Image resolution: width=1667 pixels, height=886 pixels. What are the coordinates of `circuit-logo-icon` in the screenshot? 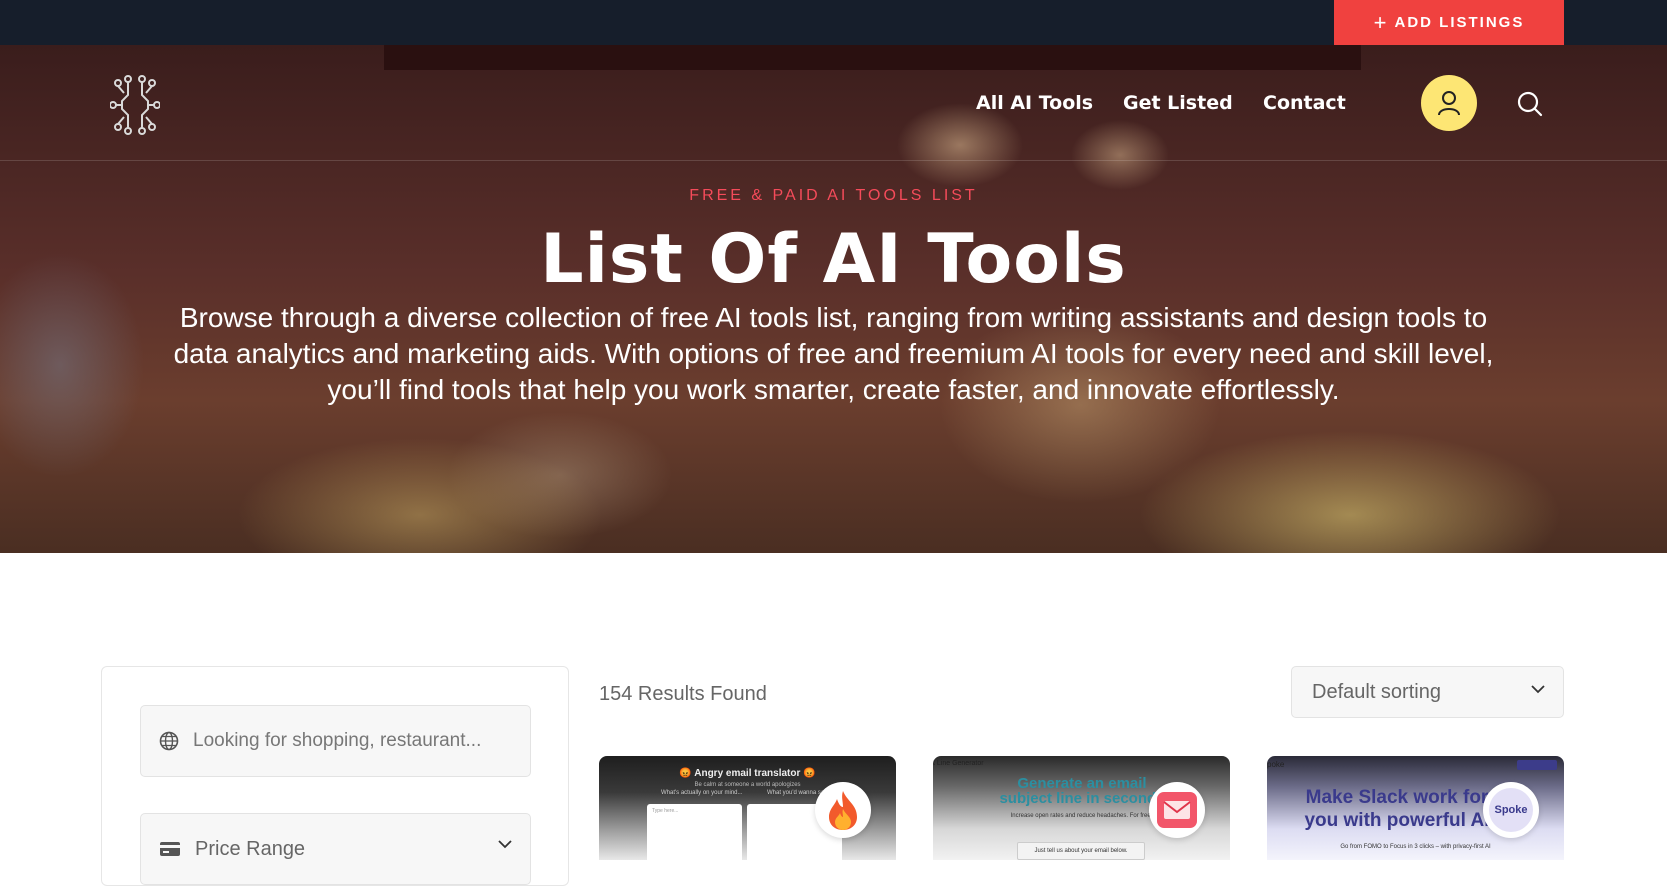 It's located at (135, 105).